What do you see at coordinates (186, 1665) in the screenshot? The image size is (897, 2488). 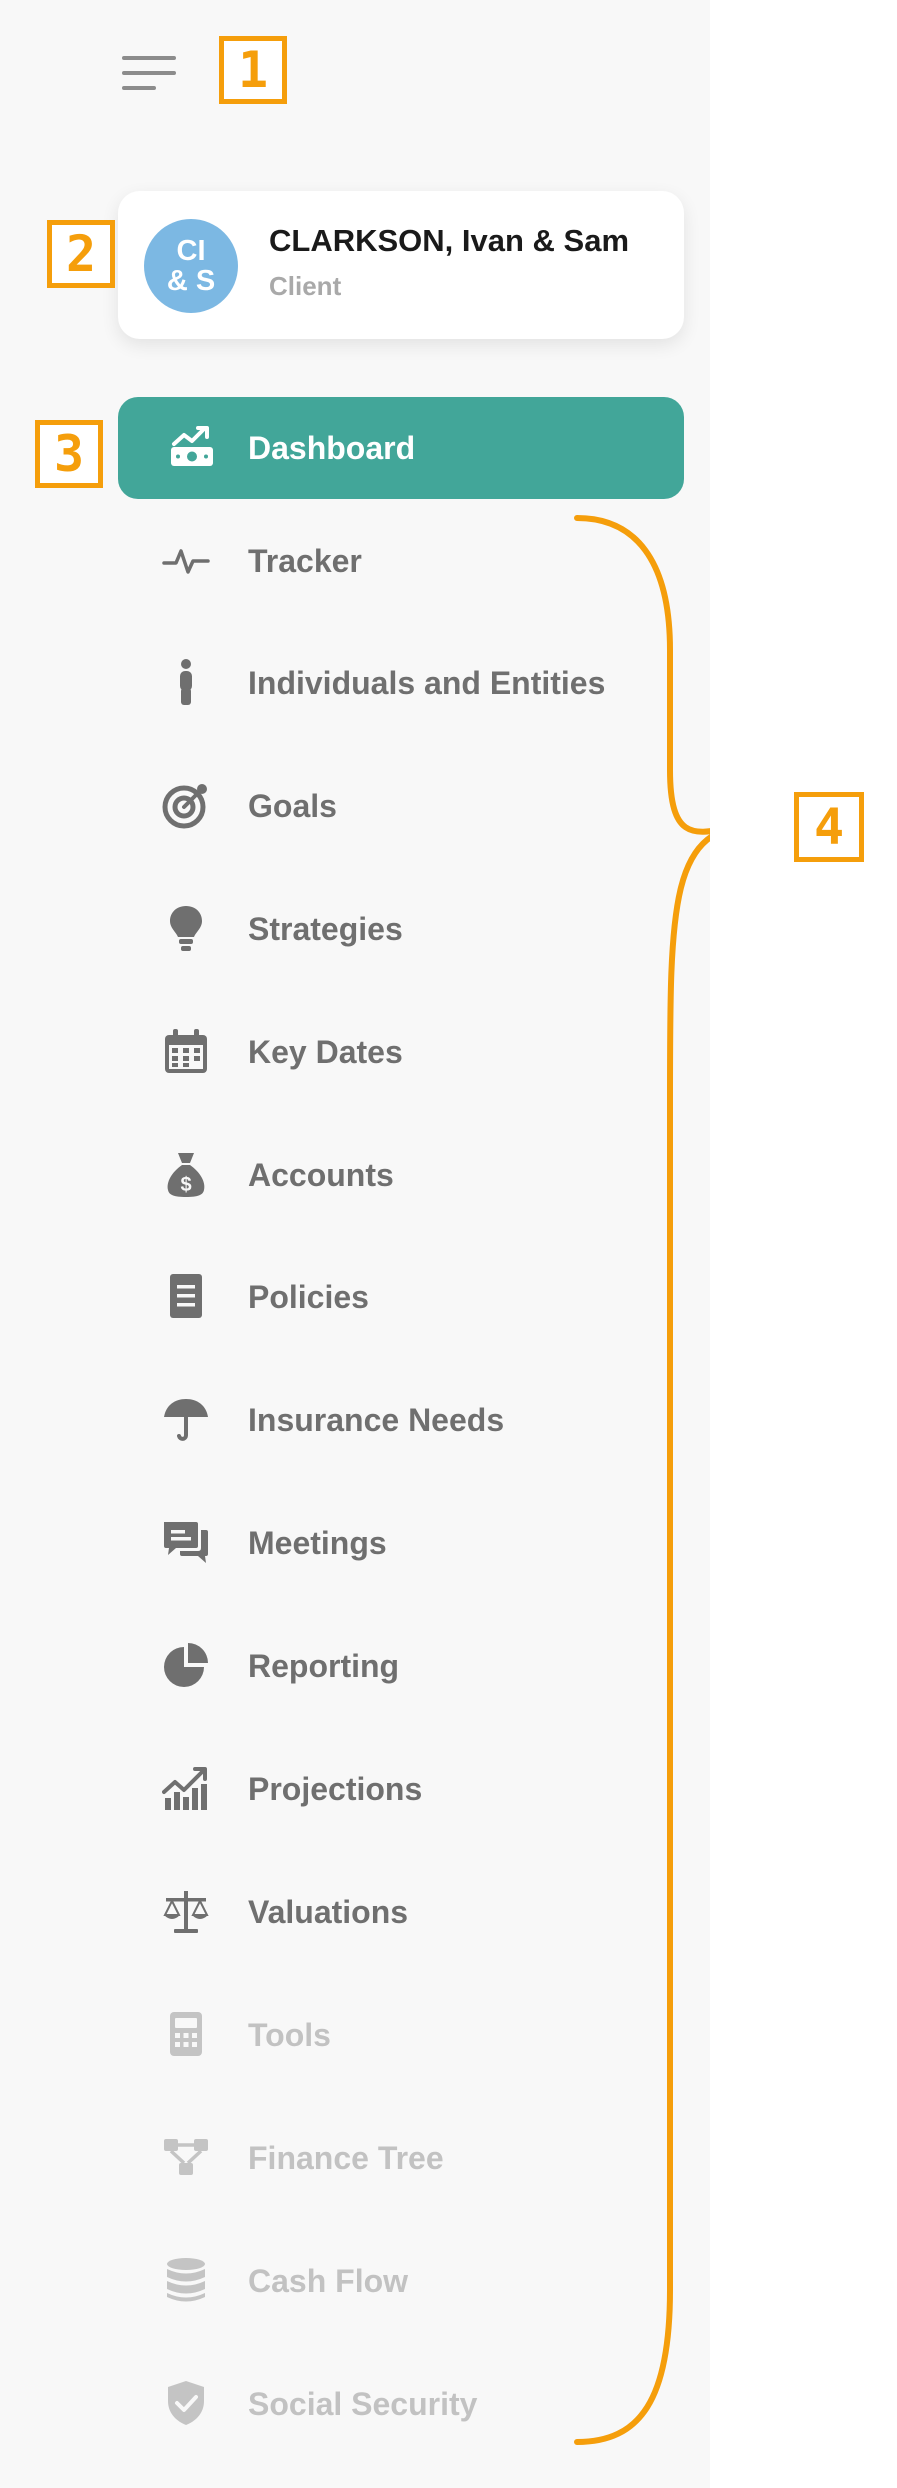 I see `pie-chart-icon` at bounding box center [186, 1665].